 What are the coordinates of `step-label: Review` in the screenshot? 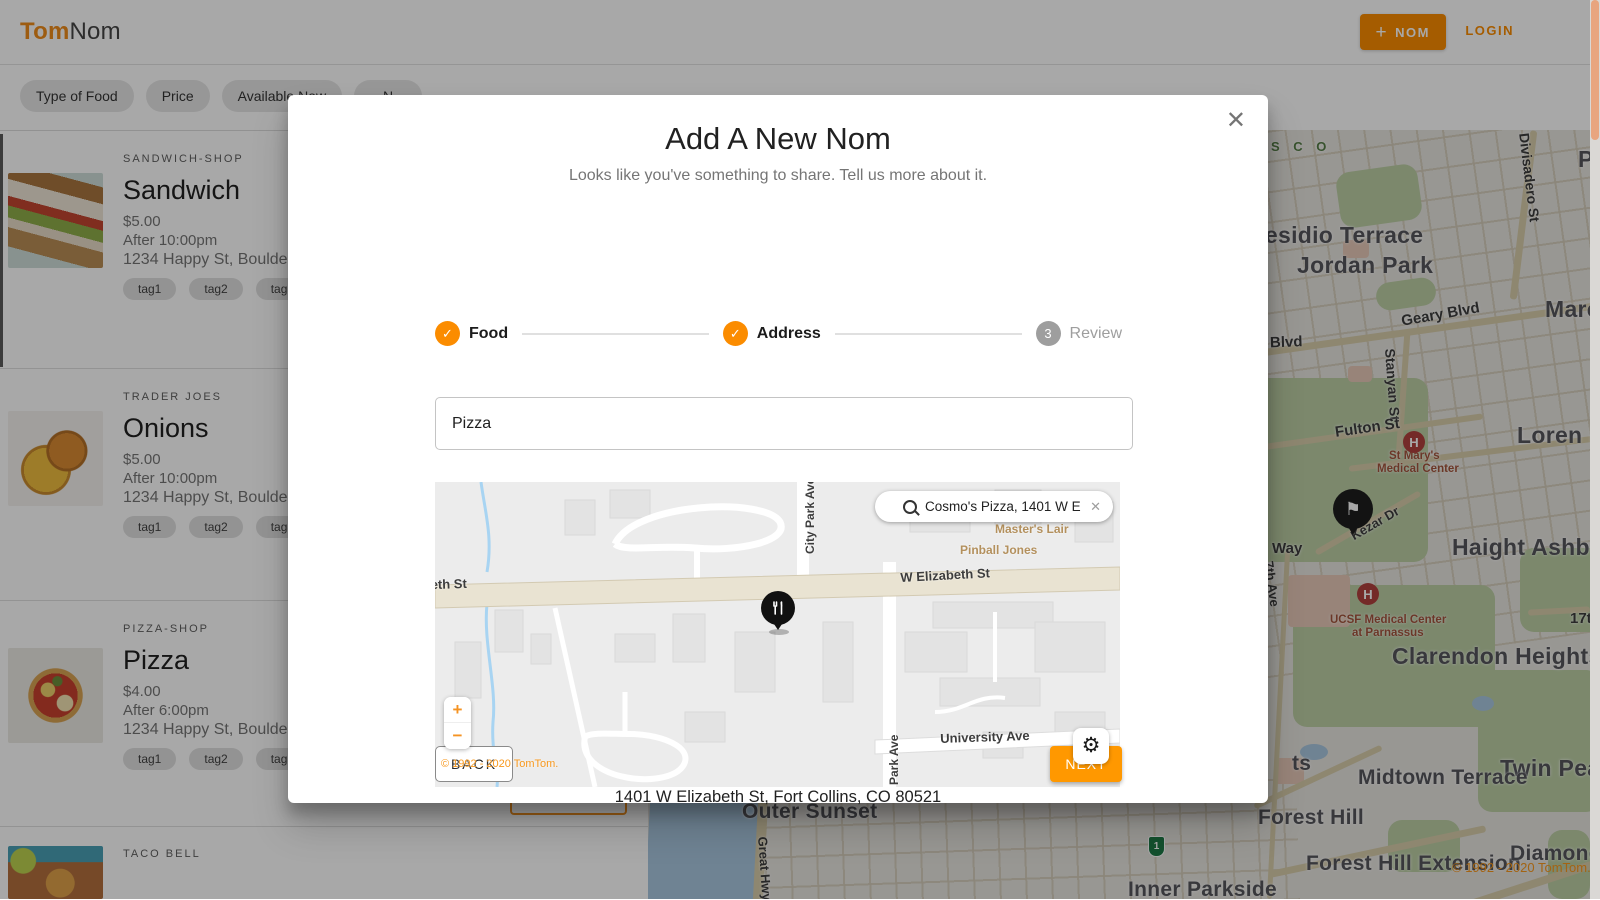 It's located at (1095, 333).